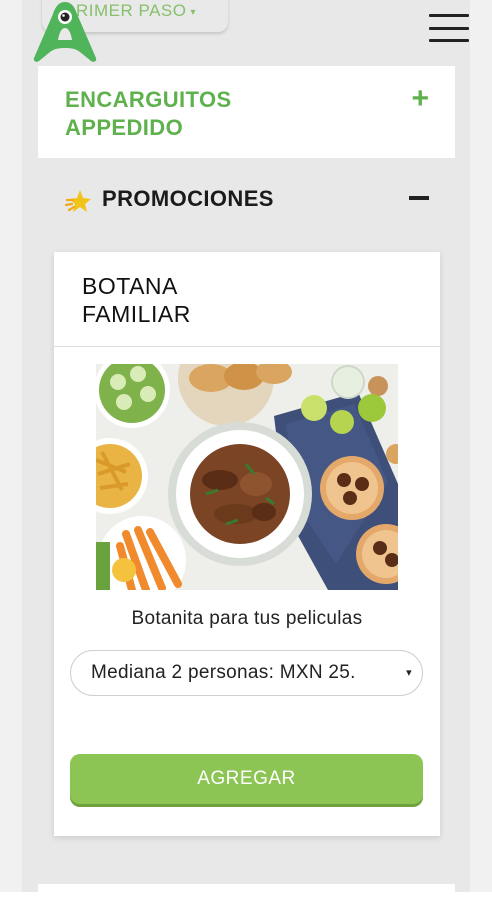 The width and height of the screenshot is (492, 900). What do you see at coordinates (193, 12) in the screenshot?
I see `caret-down-icon: ▾` at bounding box center [193, 12].